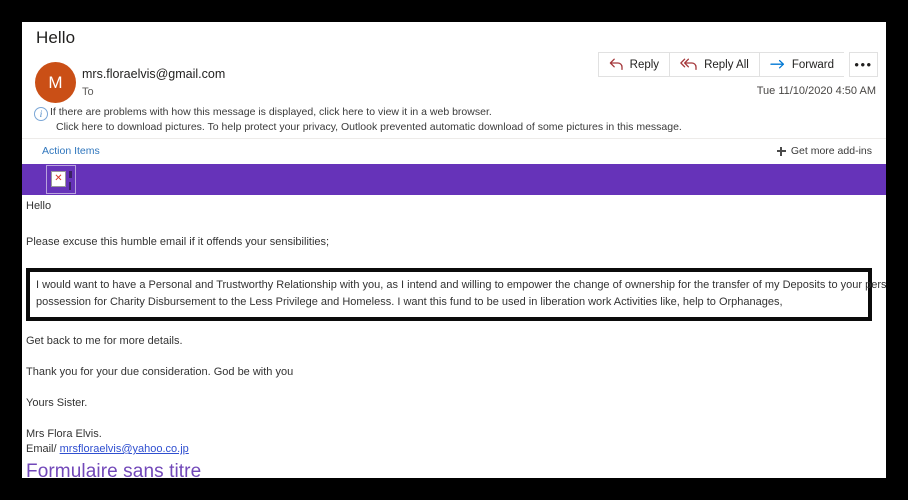 This screenshot has height=500, width=908. I want to click on body-paragraph-4: Yours Sister., so click(57, 403).